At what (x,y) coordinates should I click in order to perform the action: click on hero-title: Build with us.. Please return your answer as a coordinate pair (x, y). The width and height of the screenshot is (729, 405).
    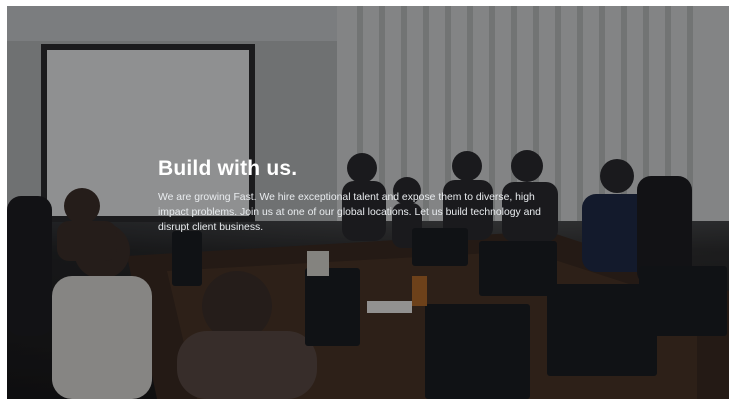
    Looking at the image, I should click on (228, 168).